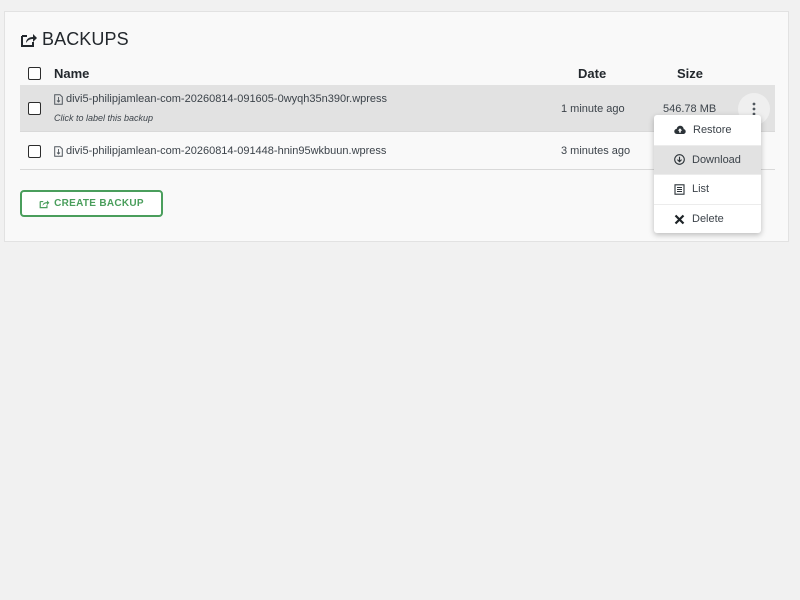  I want to click on close-icon, so click(679, 219).